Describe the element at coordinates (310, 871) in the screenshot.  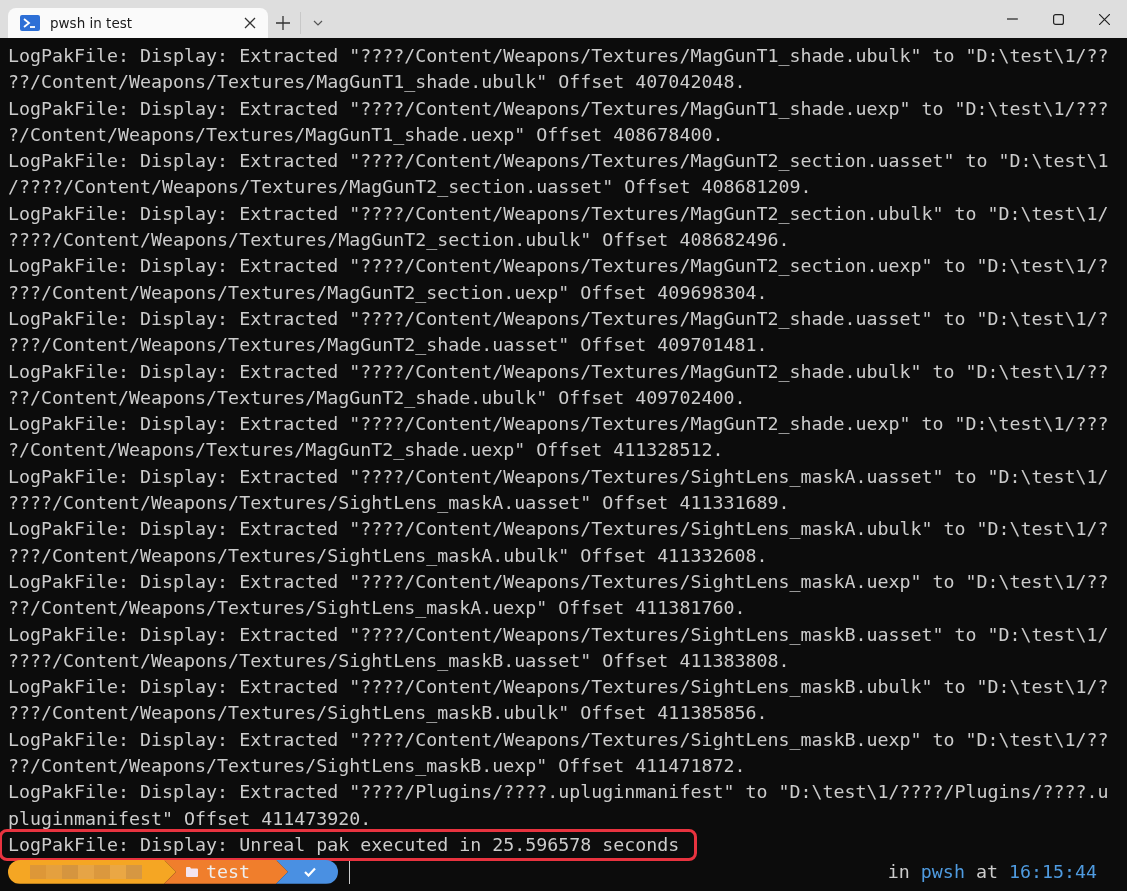
I see `check-icon` at that location.